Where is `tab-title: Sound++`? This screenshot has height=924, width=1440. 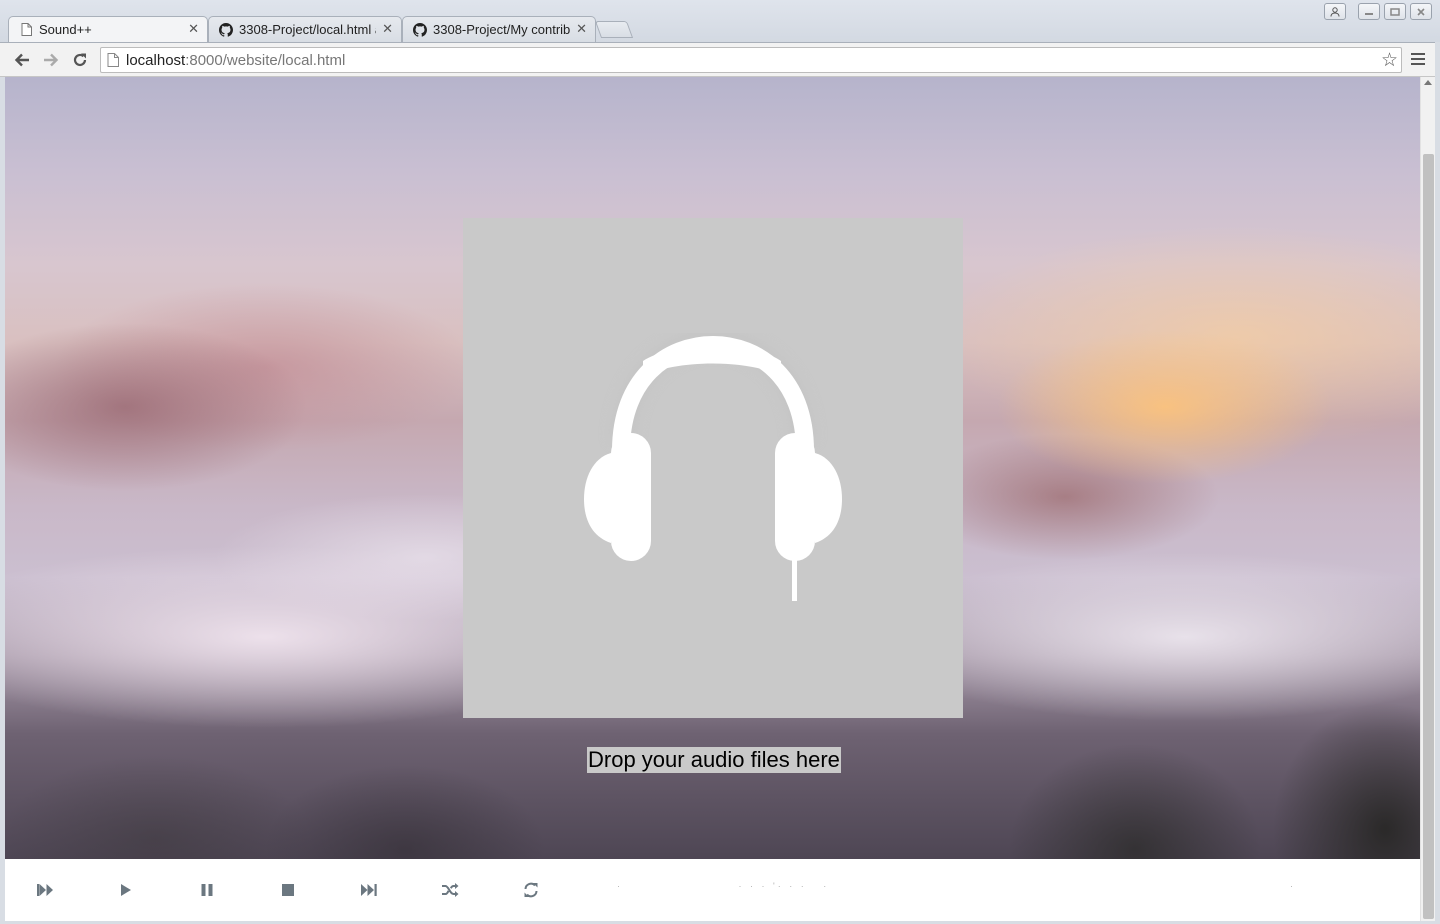
tab-title: Sound++ is located at coordinates (65, 29).